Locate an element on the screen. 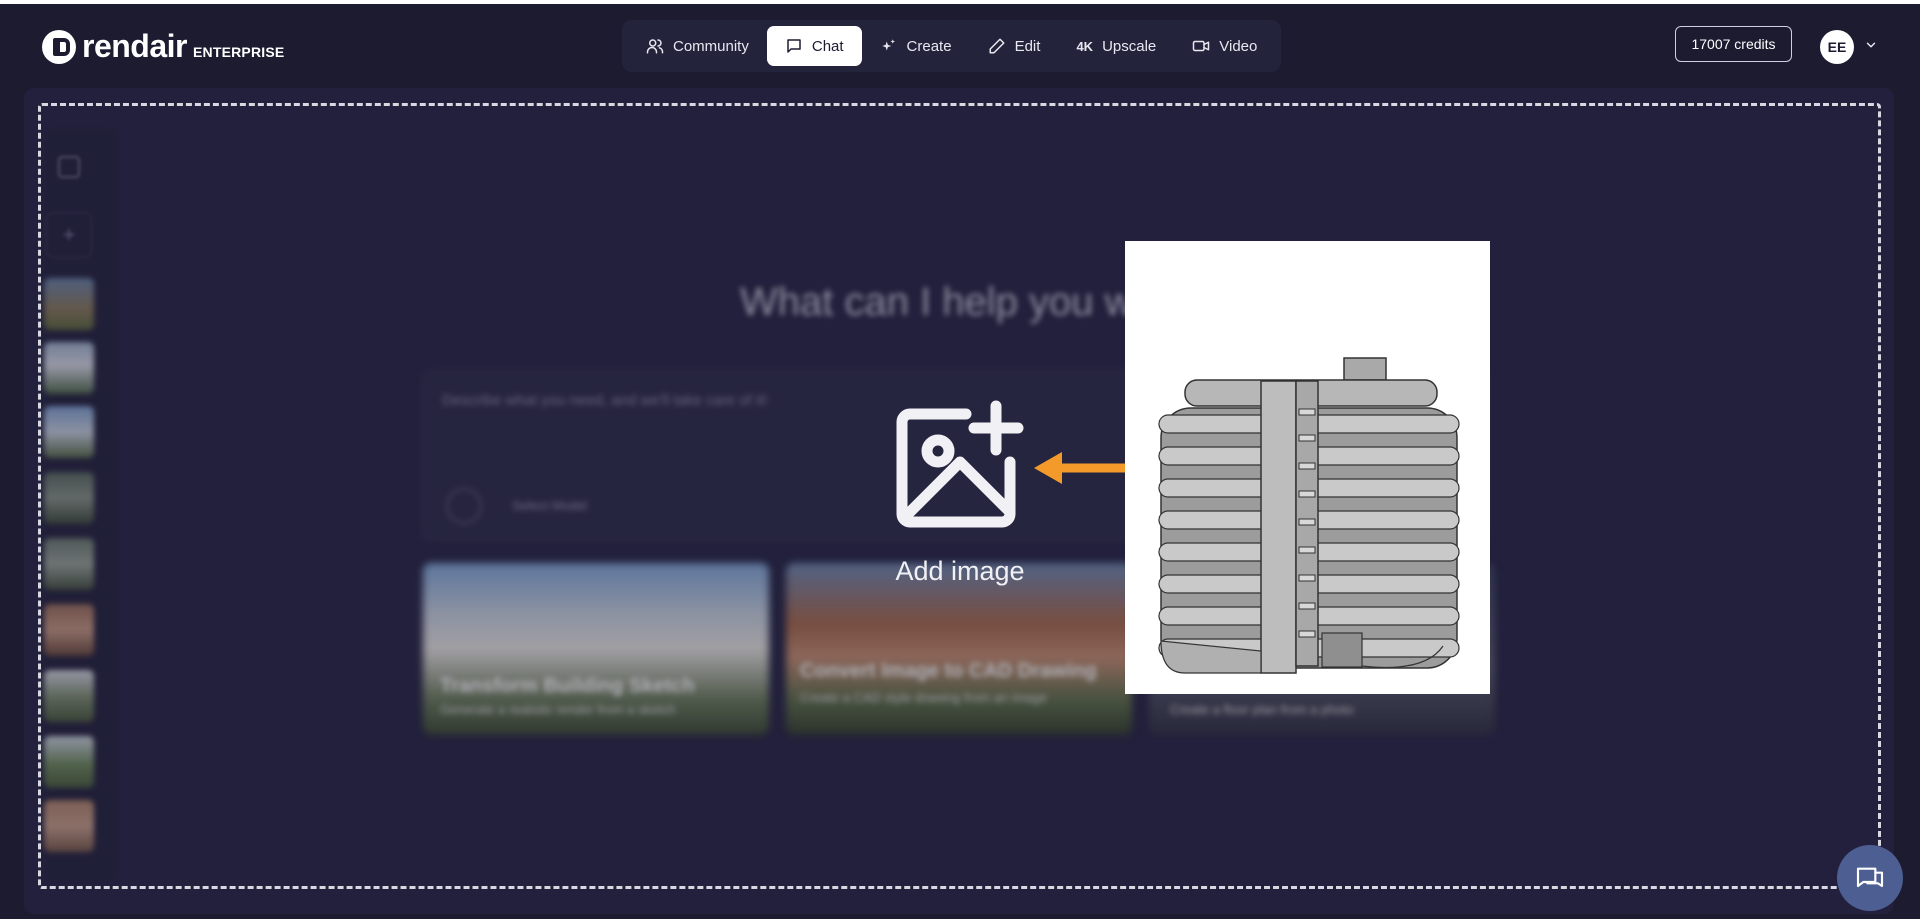 This screenshot has width=1920, height=919. nav-community-label: Community is located at coordinates (711, 46).